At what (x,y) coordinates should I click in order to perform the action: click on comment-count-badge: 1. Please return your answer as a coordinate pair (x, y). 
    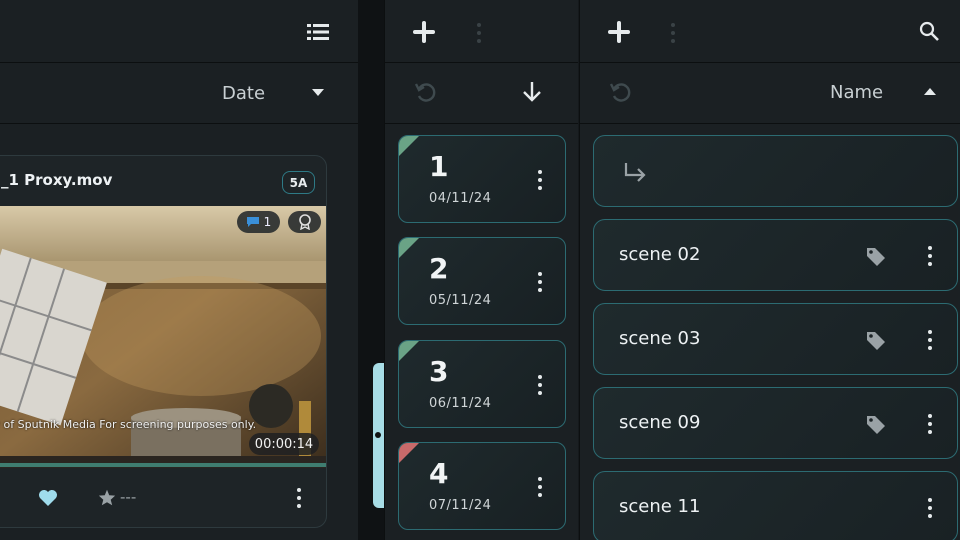
    Looking at the image, I should click on (258, 222).